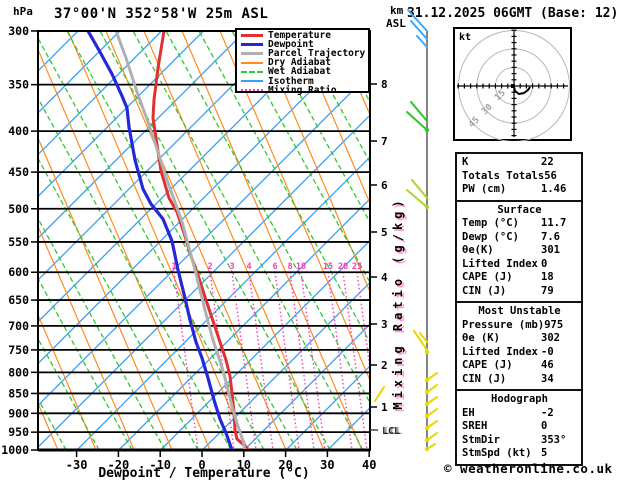  Describe the element at coordinates (18, 31) in the screenshot. I see `pressure-tick-label: 300` at that location.